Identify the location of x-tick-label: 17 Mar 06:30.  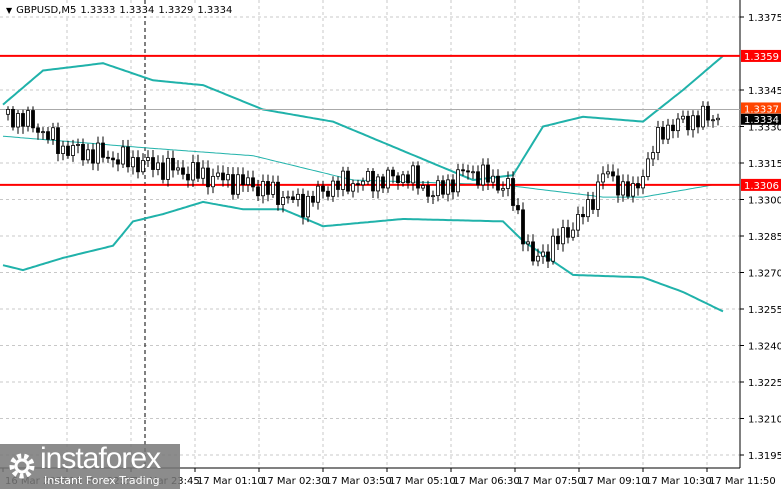
(486, 481).